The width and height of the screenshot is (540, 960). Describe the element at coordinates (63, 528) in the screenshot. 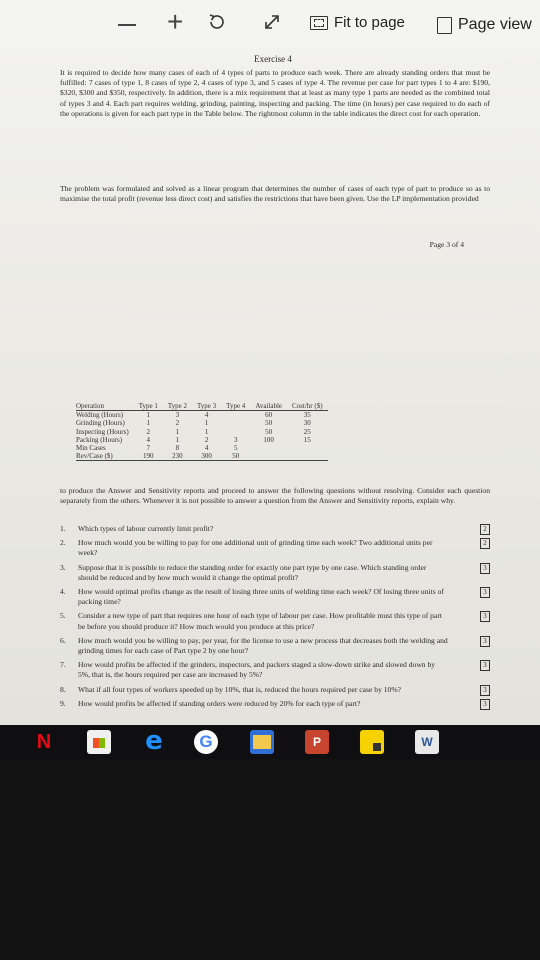

I see `question-number: 1.` at that location.